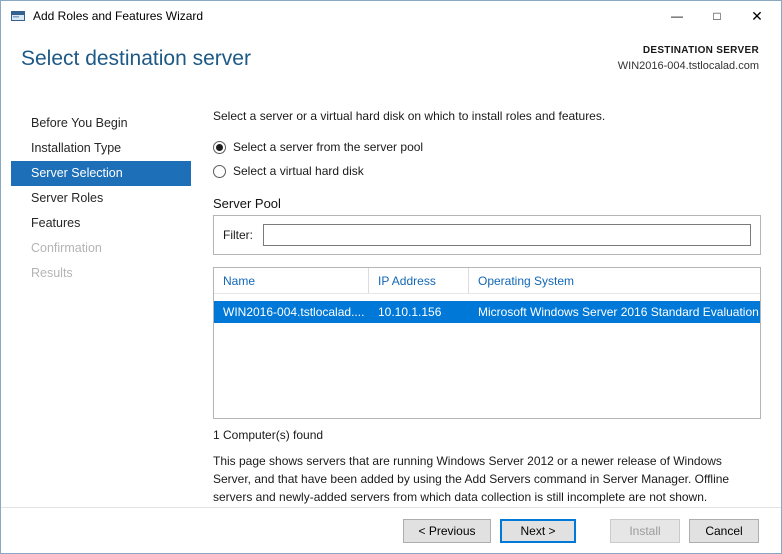 The width and height of the screenshot is (782, 554). I want to click on filter-input, so click(507, 235).